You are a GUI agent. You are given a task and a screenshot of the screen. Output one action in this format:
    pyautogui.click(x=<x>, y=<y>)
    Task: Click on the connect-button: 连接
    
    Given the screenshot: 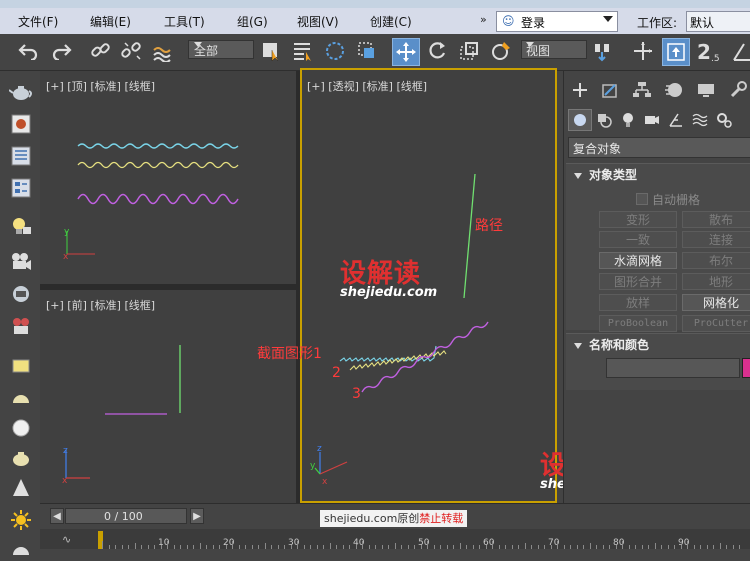 What is the action you would take?
    pyautogui.click(x=716, y=239)
    